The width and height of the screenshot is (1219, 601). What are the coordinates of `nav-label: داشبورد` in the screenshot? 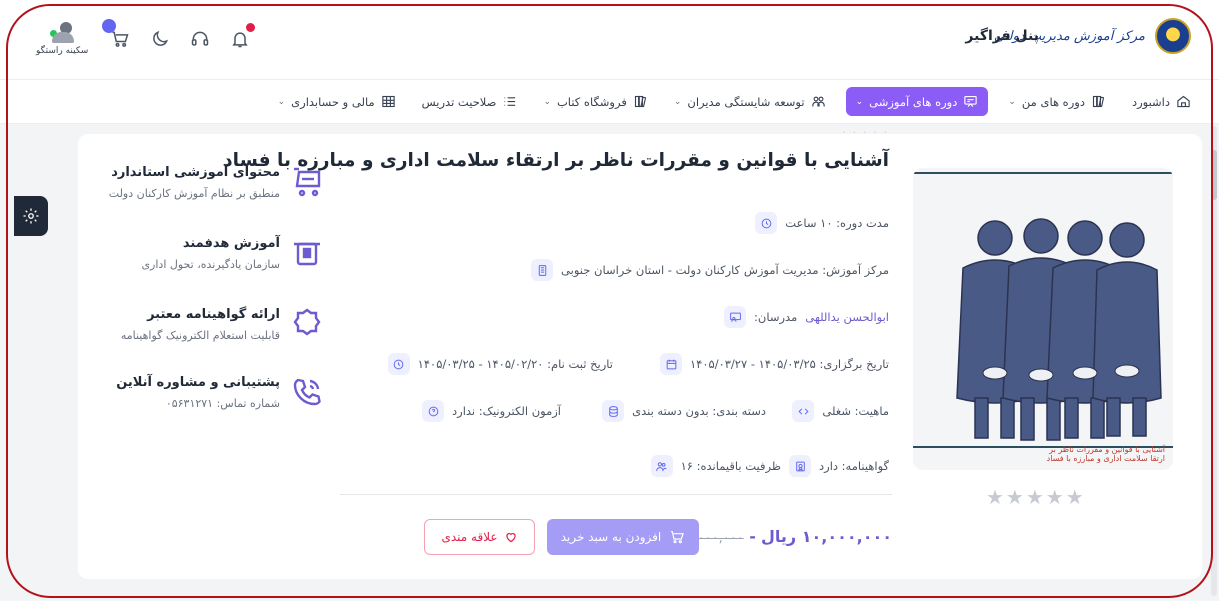 It's located at (1150, 101).